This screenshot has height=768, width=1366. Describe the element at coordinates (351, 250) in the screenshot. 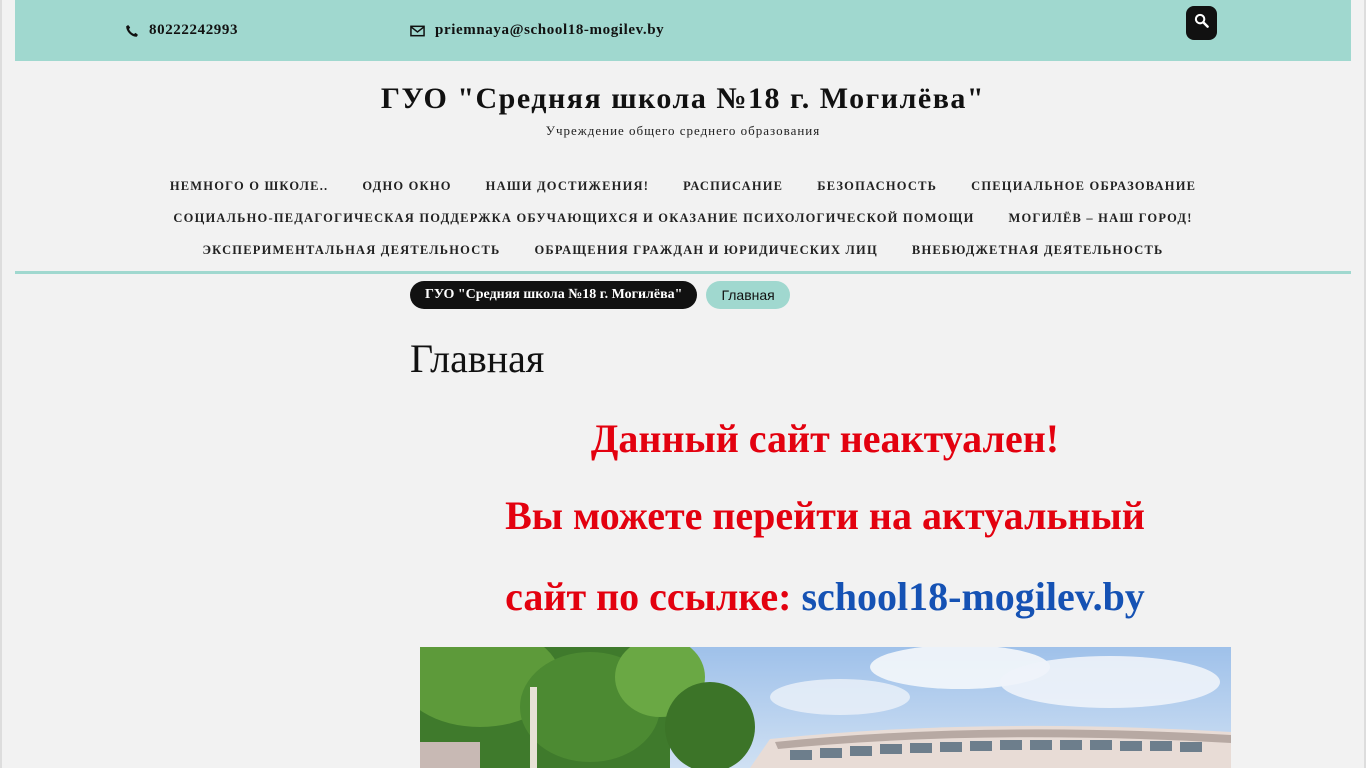

I see `nav-item-experimental: ЭКСПЕРИМЕНТАЛЬНАЯ ДЕЯТЕЛЬНОСТЬ` at that location.